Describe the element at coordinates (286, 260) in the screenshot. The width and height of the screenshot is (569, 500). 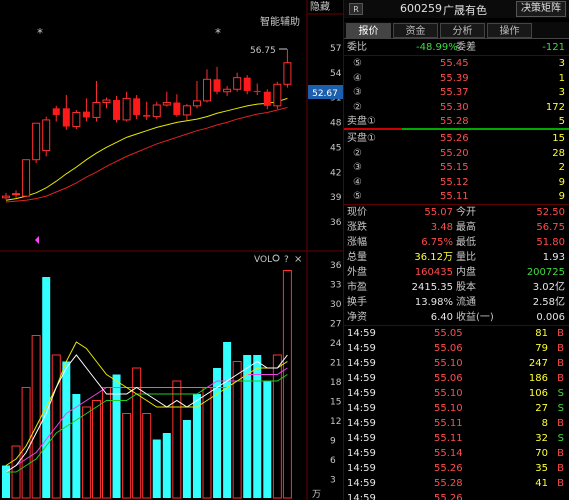
I see `help-icon: ?` at that location.